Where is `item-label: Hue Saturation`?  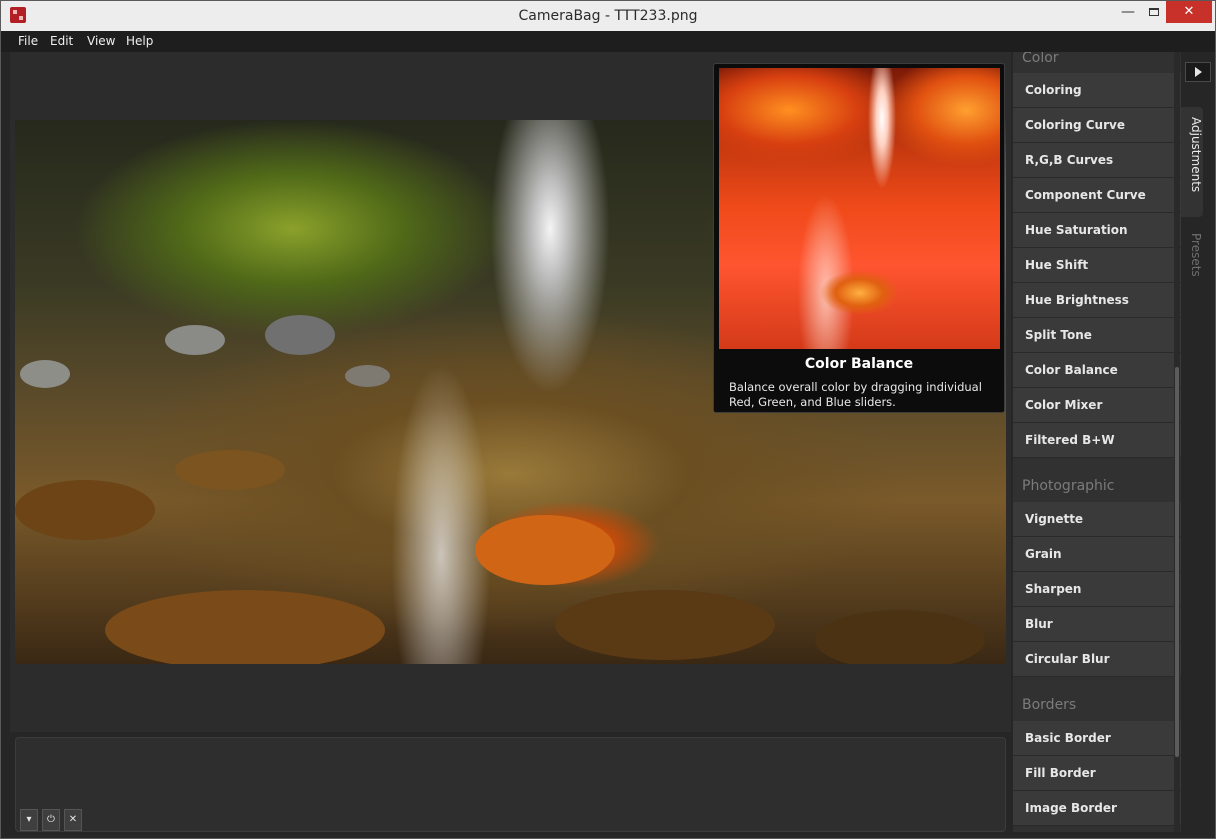
item-label: Hue Saturation is located at coordinates (1076, 230).